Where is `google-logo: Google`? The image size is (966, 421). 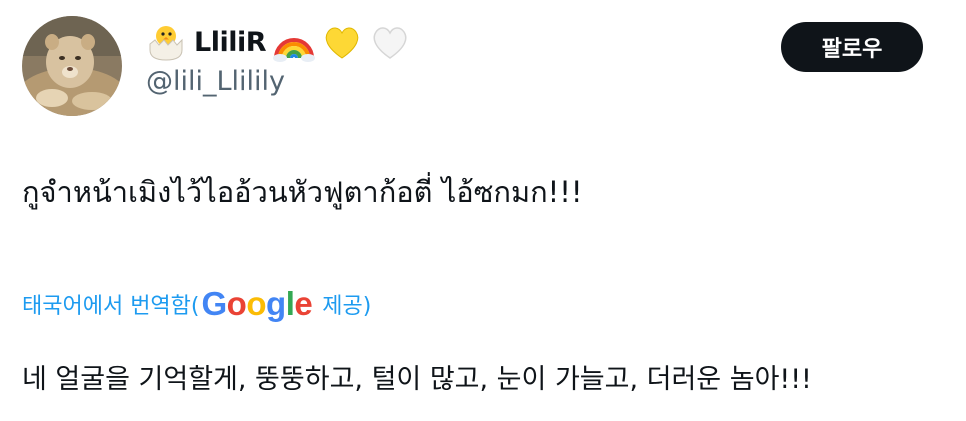 google-logo: Google is located at coordinates (257, 303).